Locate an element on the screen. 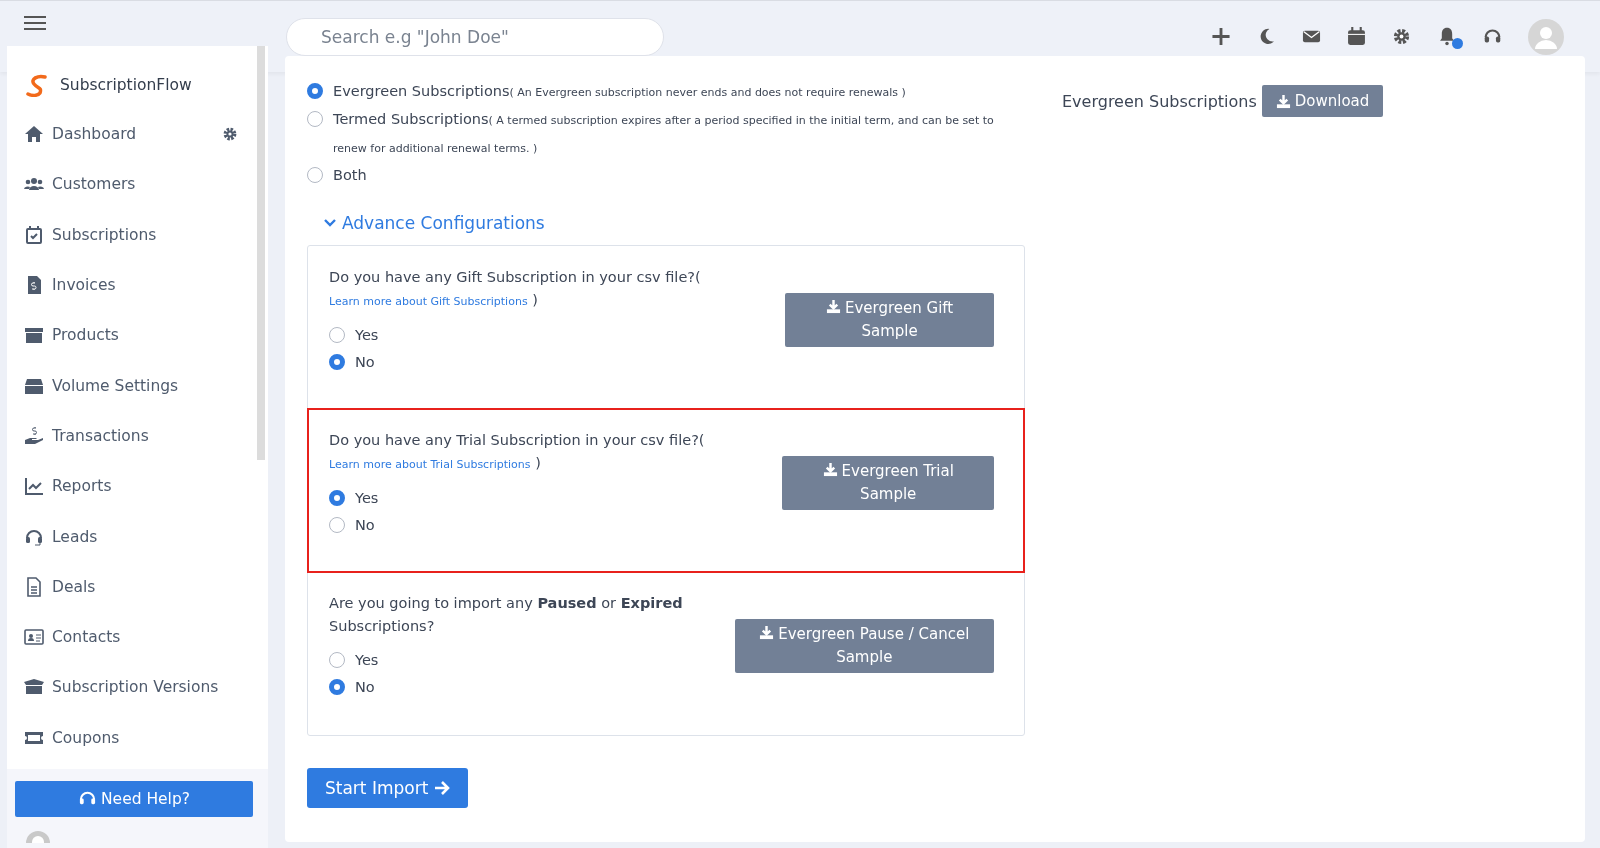  sidebar-item: Invoices is located at coordinates (137, 285).